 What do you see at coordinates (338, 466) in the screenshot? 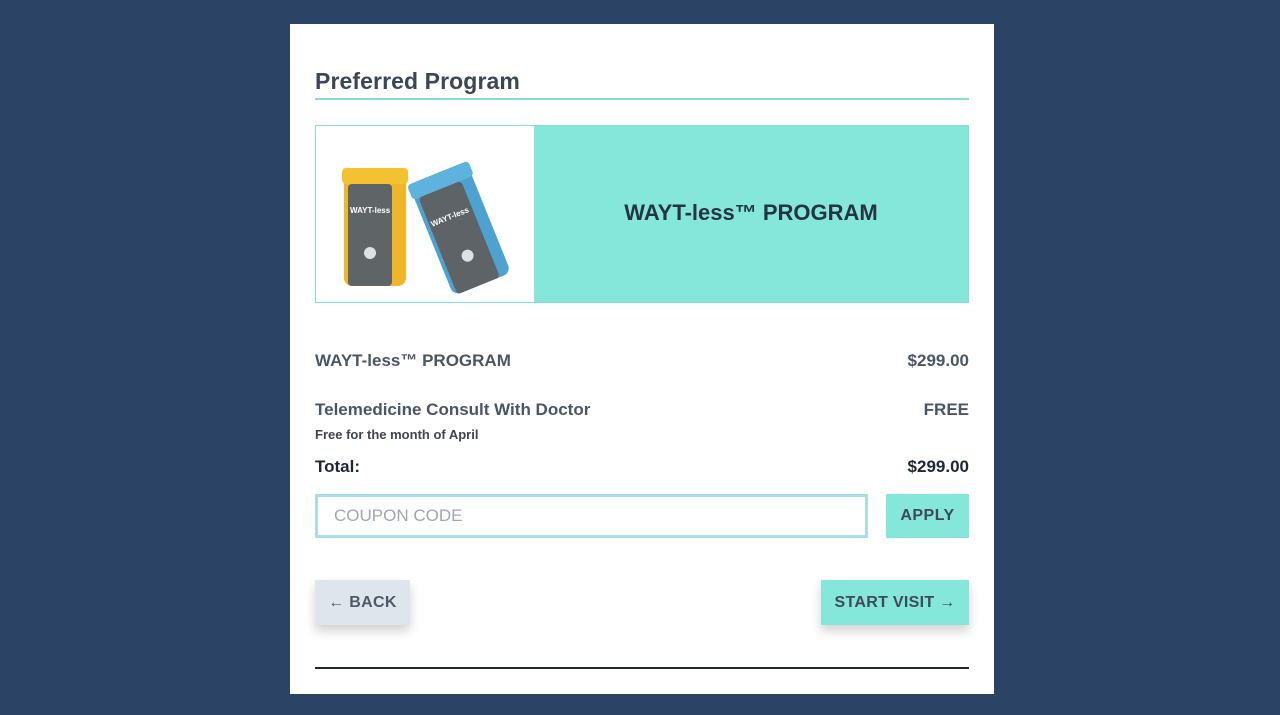
I see `total-label: Total:` at bounding box center [338, 466].